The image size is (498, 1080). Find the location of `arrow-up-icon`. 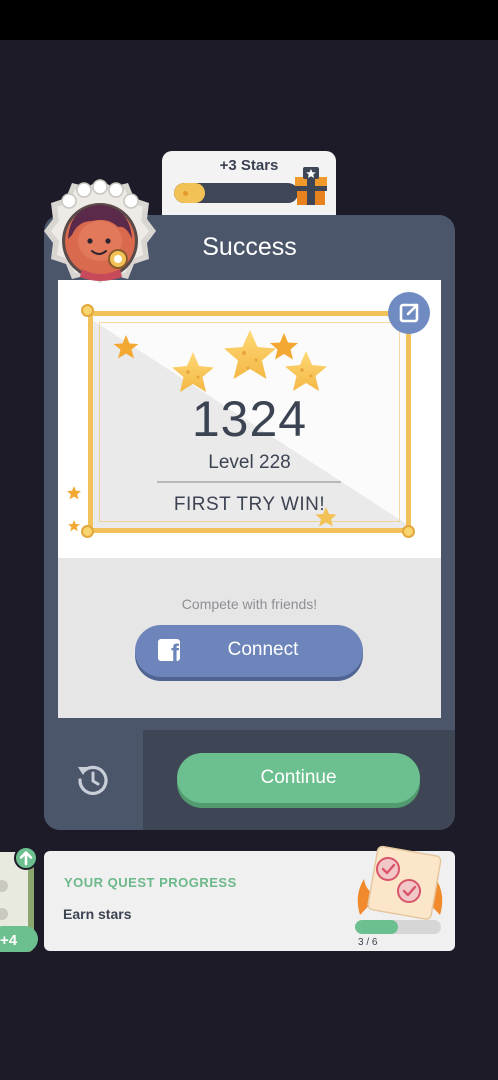

arrow-up-icon is located at coordinates (26, 858).